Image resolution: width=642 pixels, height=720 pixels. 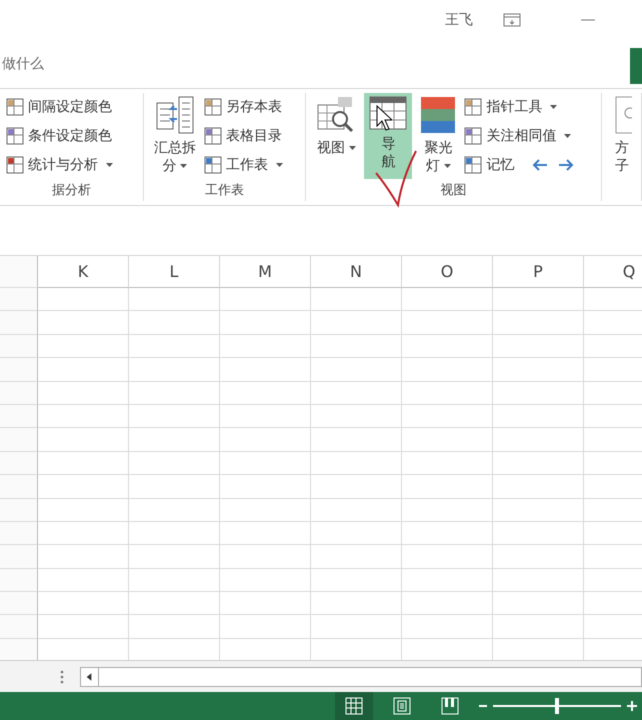 I want to click on ribbon-small-button: 记忆, so click(x=519, y=164).